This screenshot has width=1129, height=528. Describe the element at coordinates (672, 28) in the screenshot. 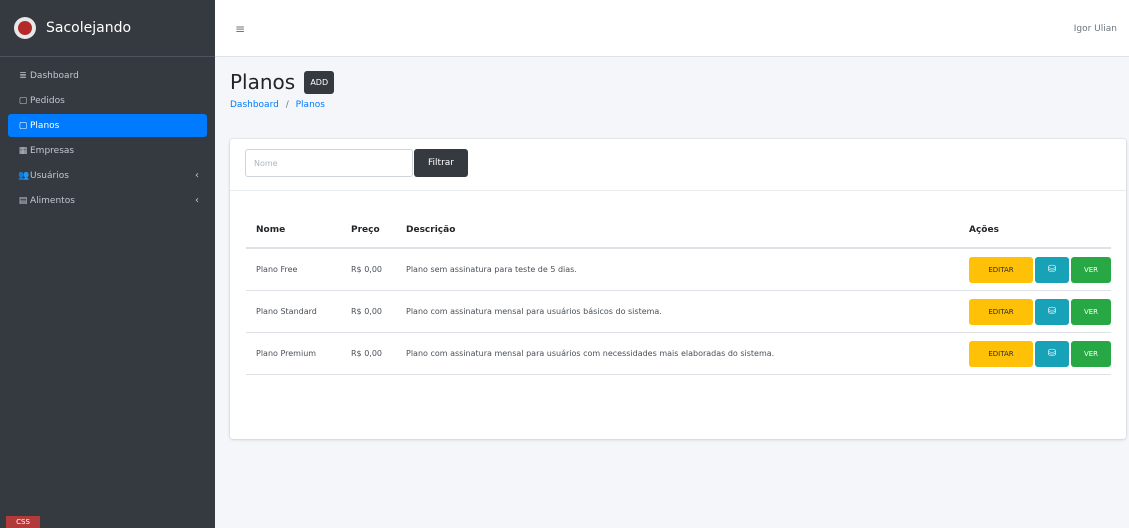

I see `topbar: ≡ Igor Ulian` at that location.